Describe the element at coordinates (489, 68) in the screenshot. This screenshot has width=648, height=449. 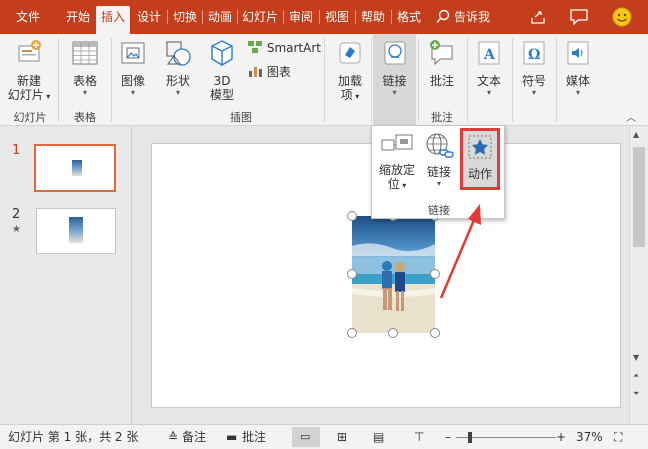
I see `text-button: A 文本 ▾` at that location.